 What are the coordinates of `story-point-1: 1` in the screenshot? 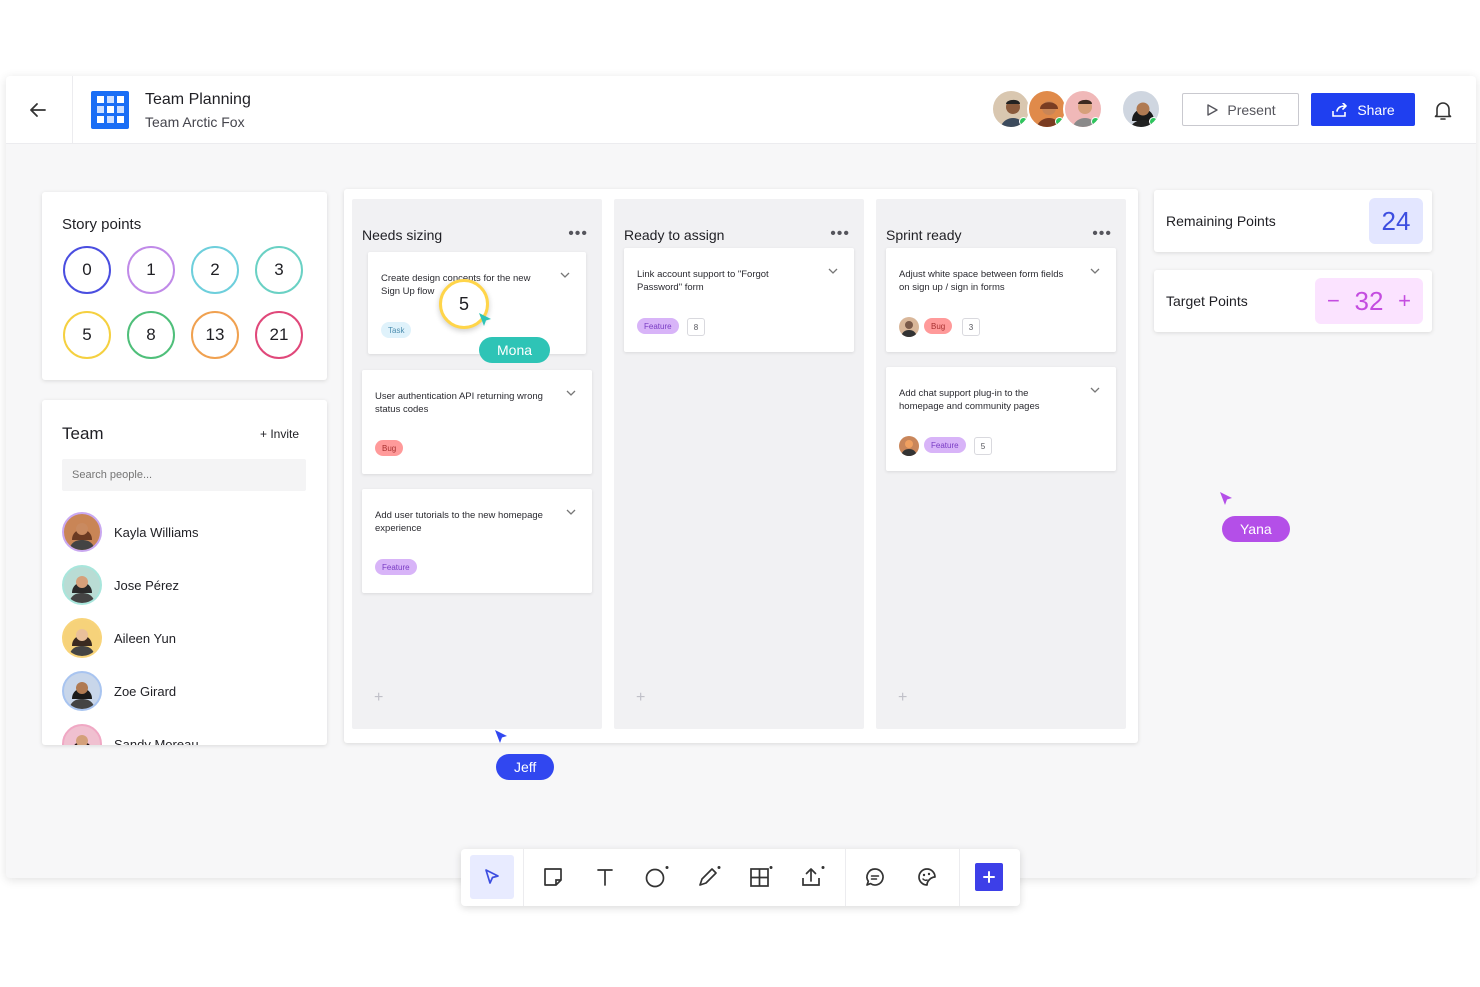 It's located at (151, 270).